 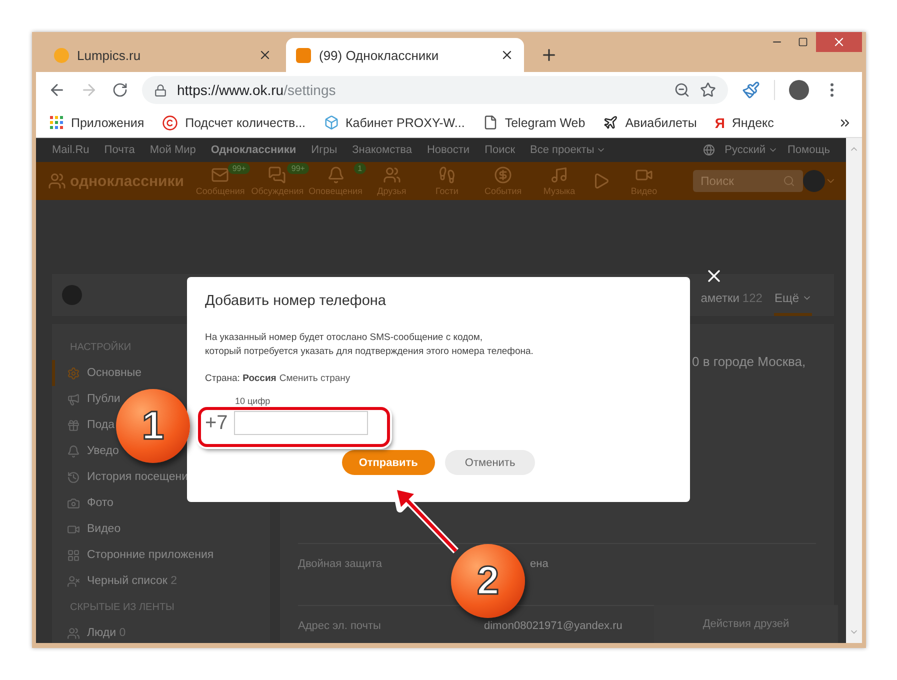 What do you see at coordinates (553, 626) in the screenshot?
I see `field-value: dimon08021971@yandex.ru` at bounding box center [553, 626].